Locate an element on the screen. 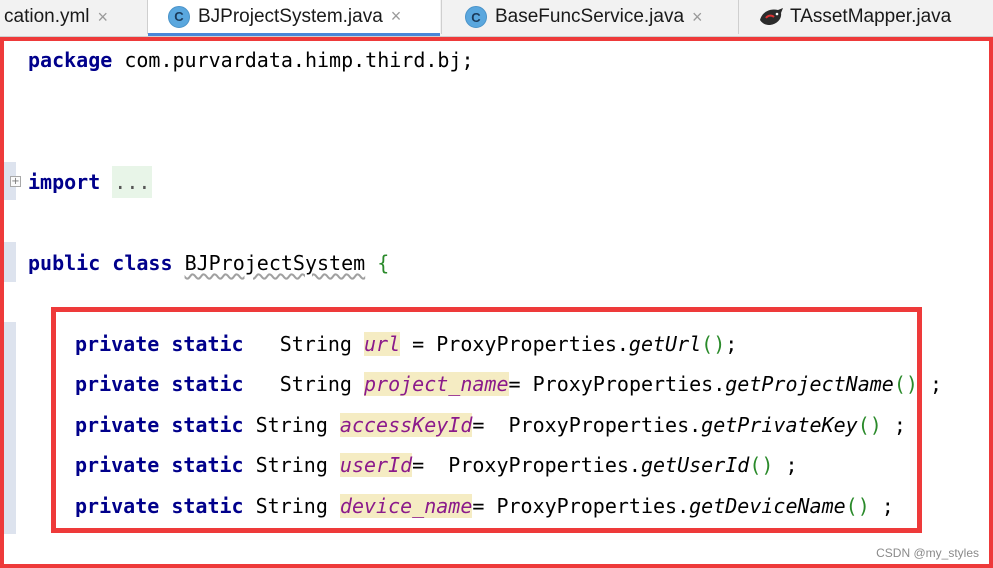 The height and width of the screenshot is (568, 993). keyword: class is located at coordinates (142, 263).